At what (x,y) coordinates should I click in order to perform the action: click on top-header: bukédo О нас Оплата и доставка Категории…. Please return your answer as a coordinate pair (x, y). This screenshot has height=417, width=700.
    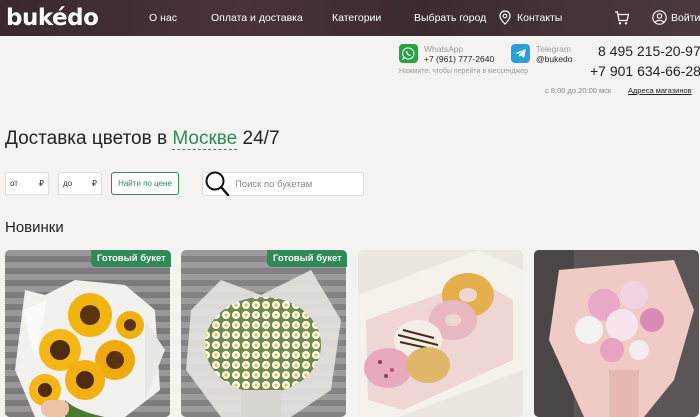
    Looking at the image, I should click on (350, 18).